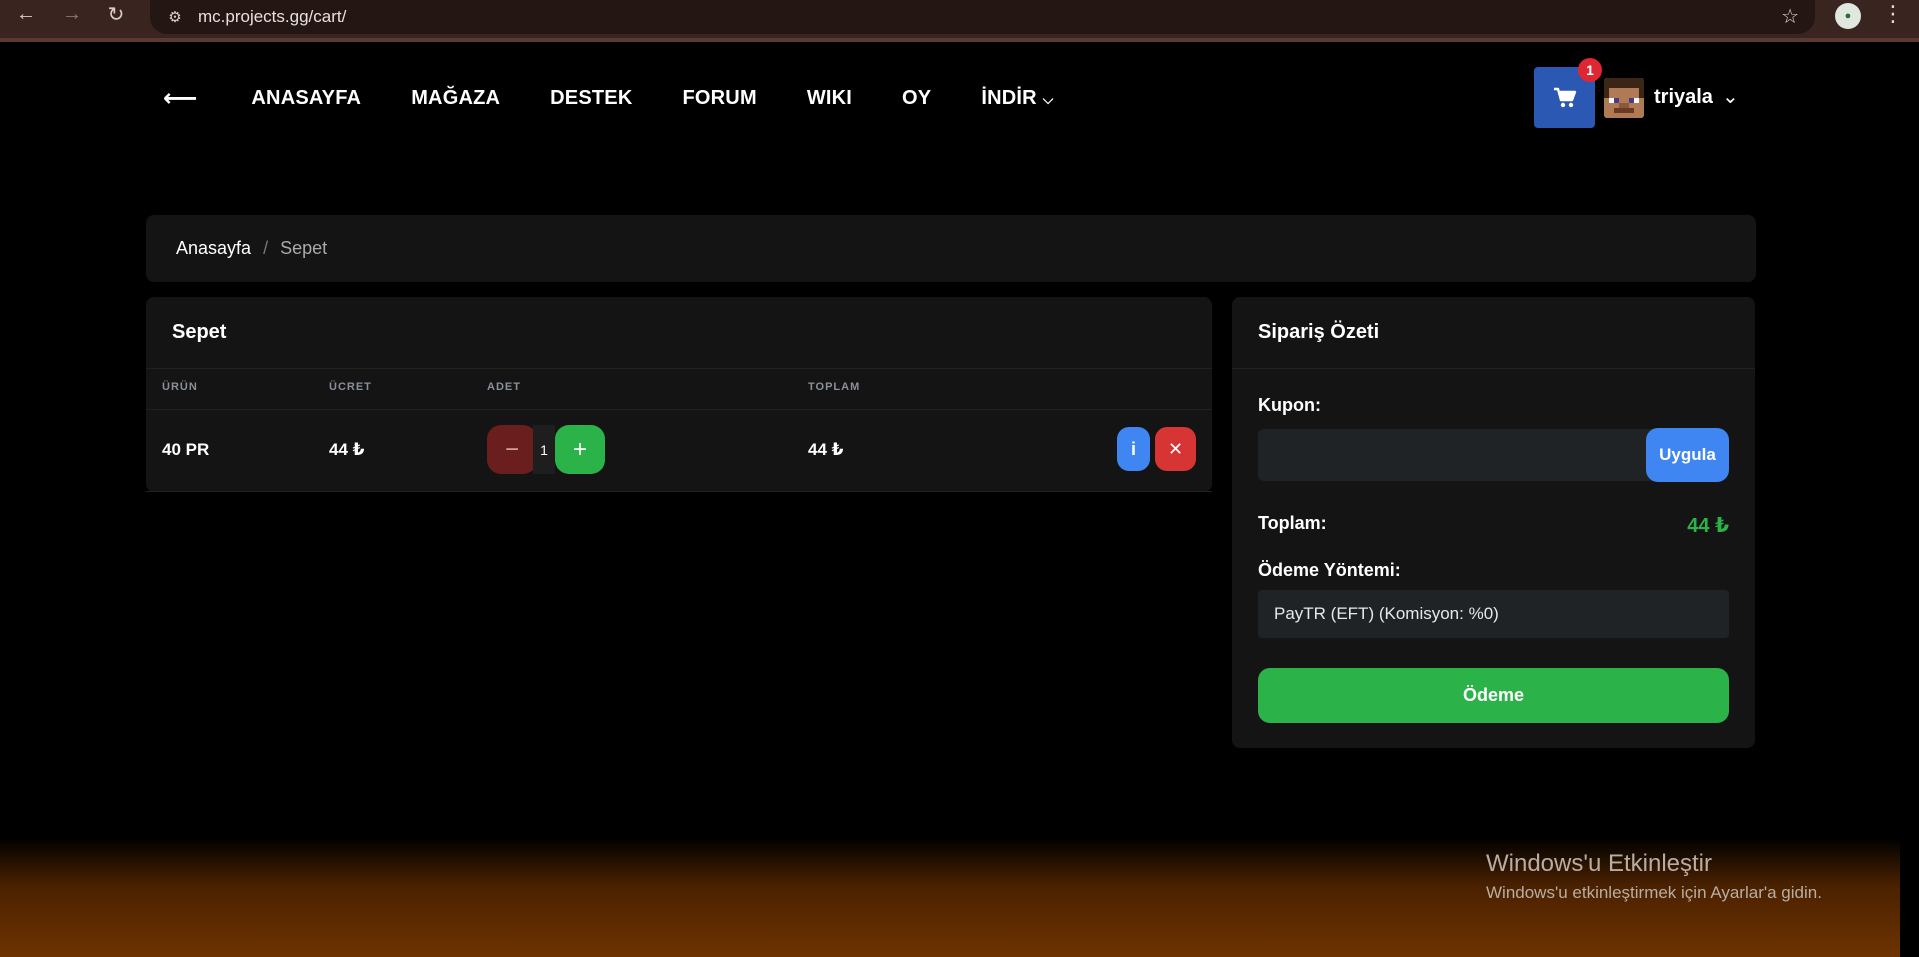 Image resolution: width=1919 pixels, height=957 pixels. What do you see at coordinates (916, 98) in the screenshot?
I see `nav-link-oy: OY` at bounding box center [916, 98].